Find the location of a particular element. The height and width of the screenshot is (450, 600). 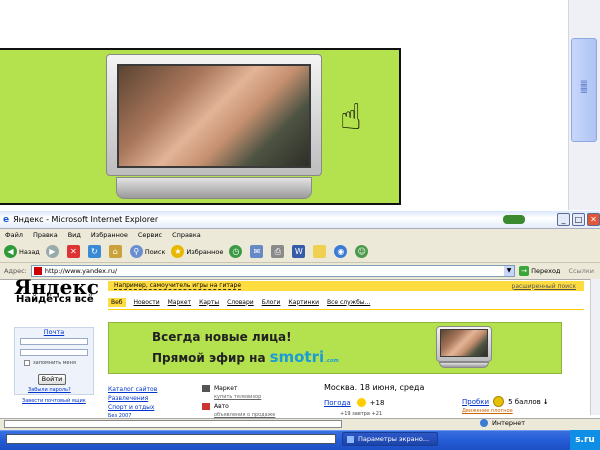

address-label: Адрес: is located at coordinates (15, 271).